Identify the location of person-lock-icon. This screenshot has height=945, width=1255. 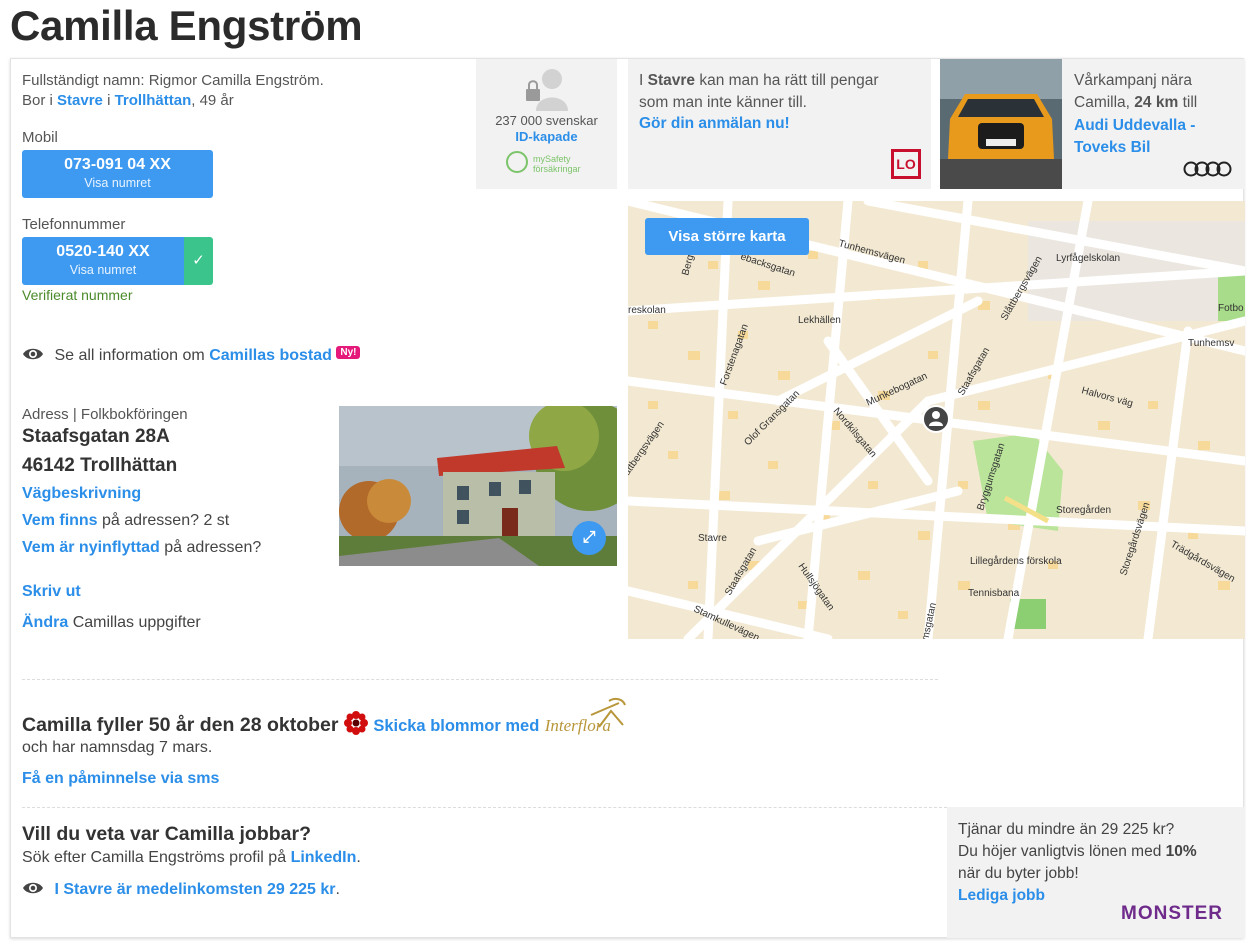
(547, 90).